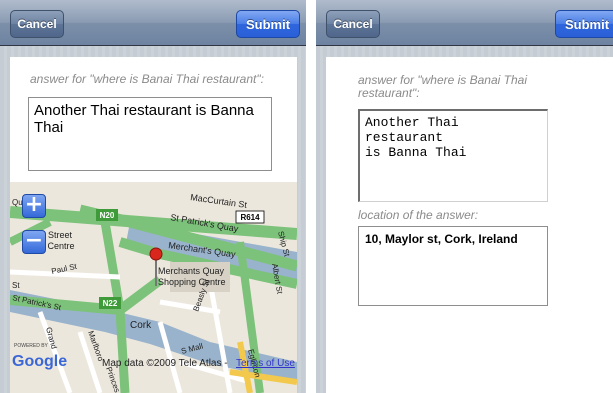 This screenshot has height=393, width=613. I want to click on left-navigation-bar: Cancel Submit, so click(153, 23).